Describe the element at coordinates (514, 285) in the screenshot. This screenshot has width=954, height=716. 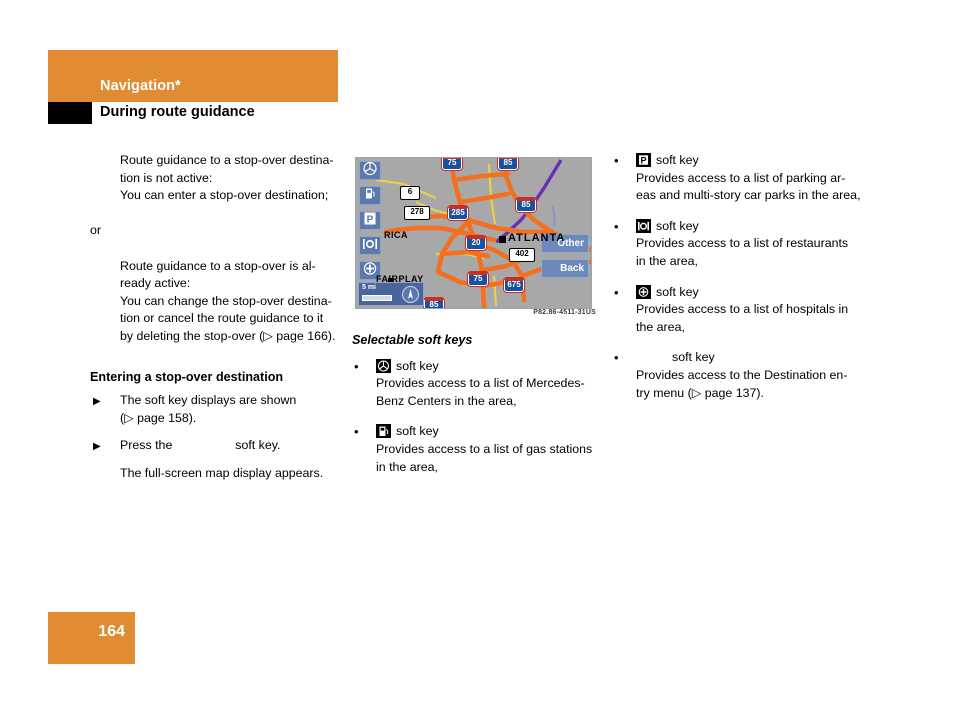
I see `map-shield-i675: 675` at that location.